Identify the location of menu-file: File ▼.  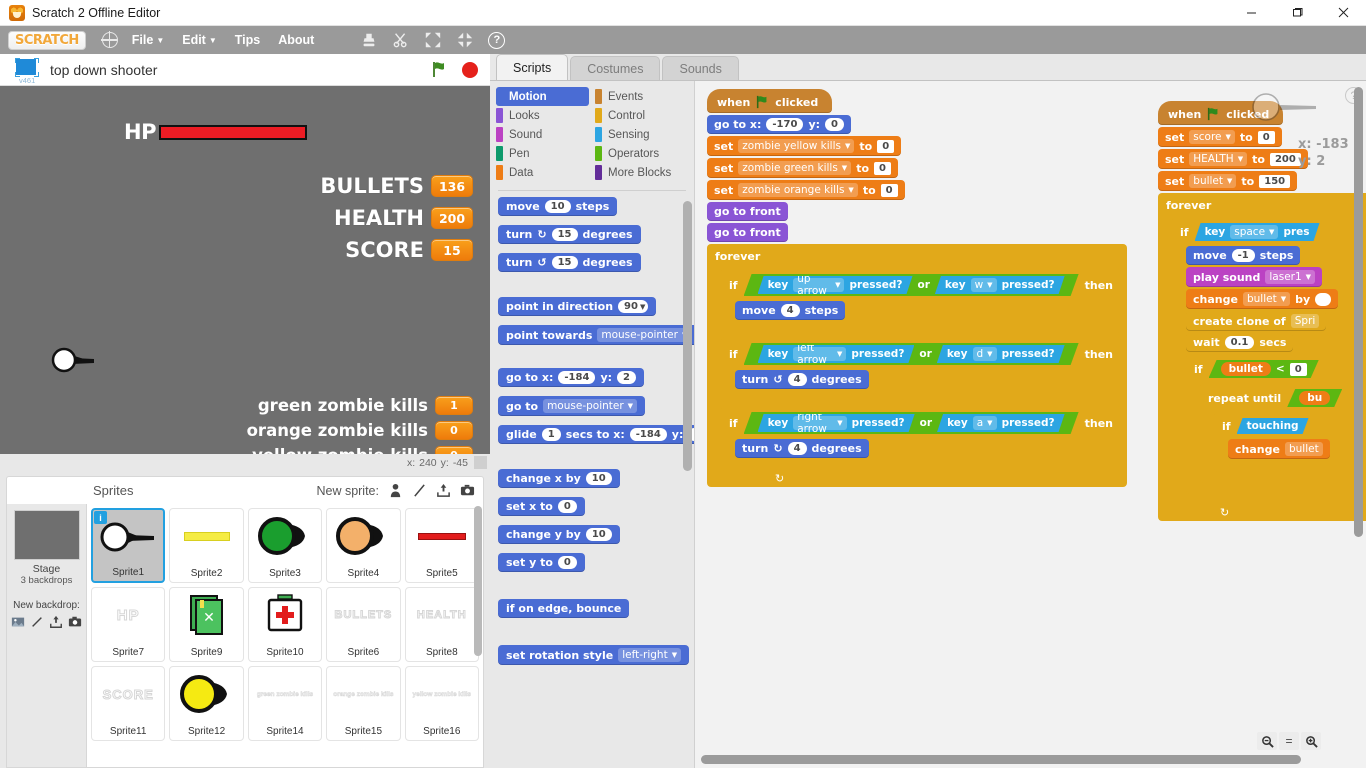
(148, 40).